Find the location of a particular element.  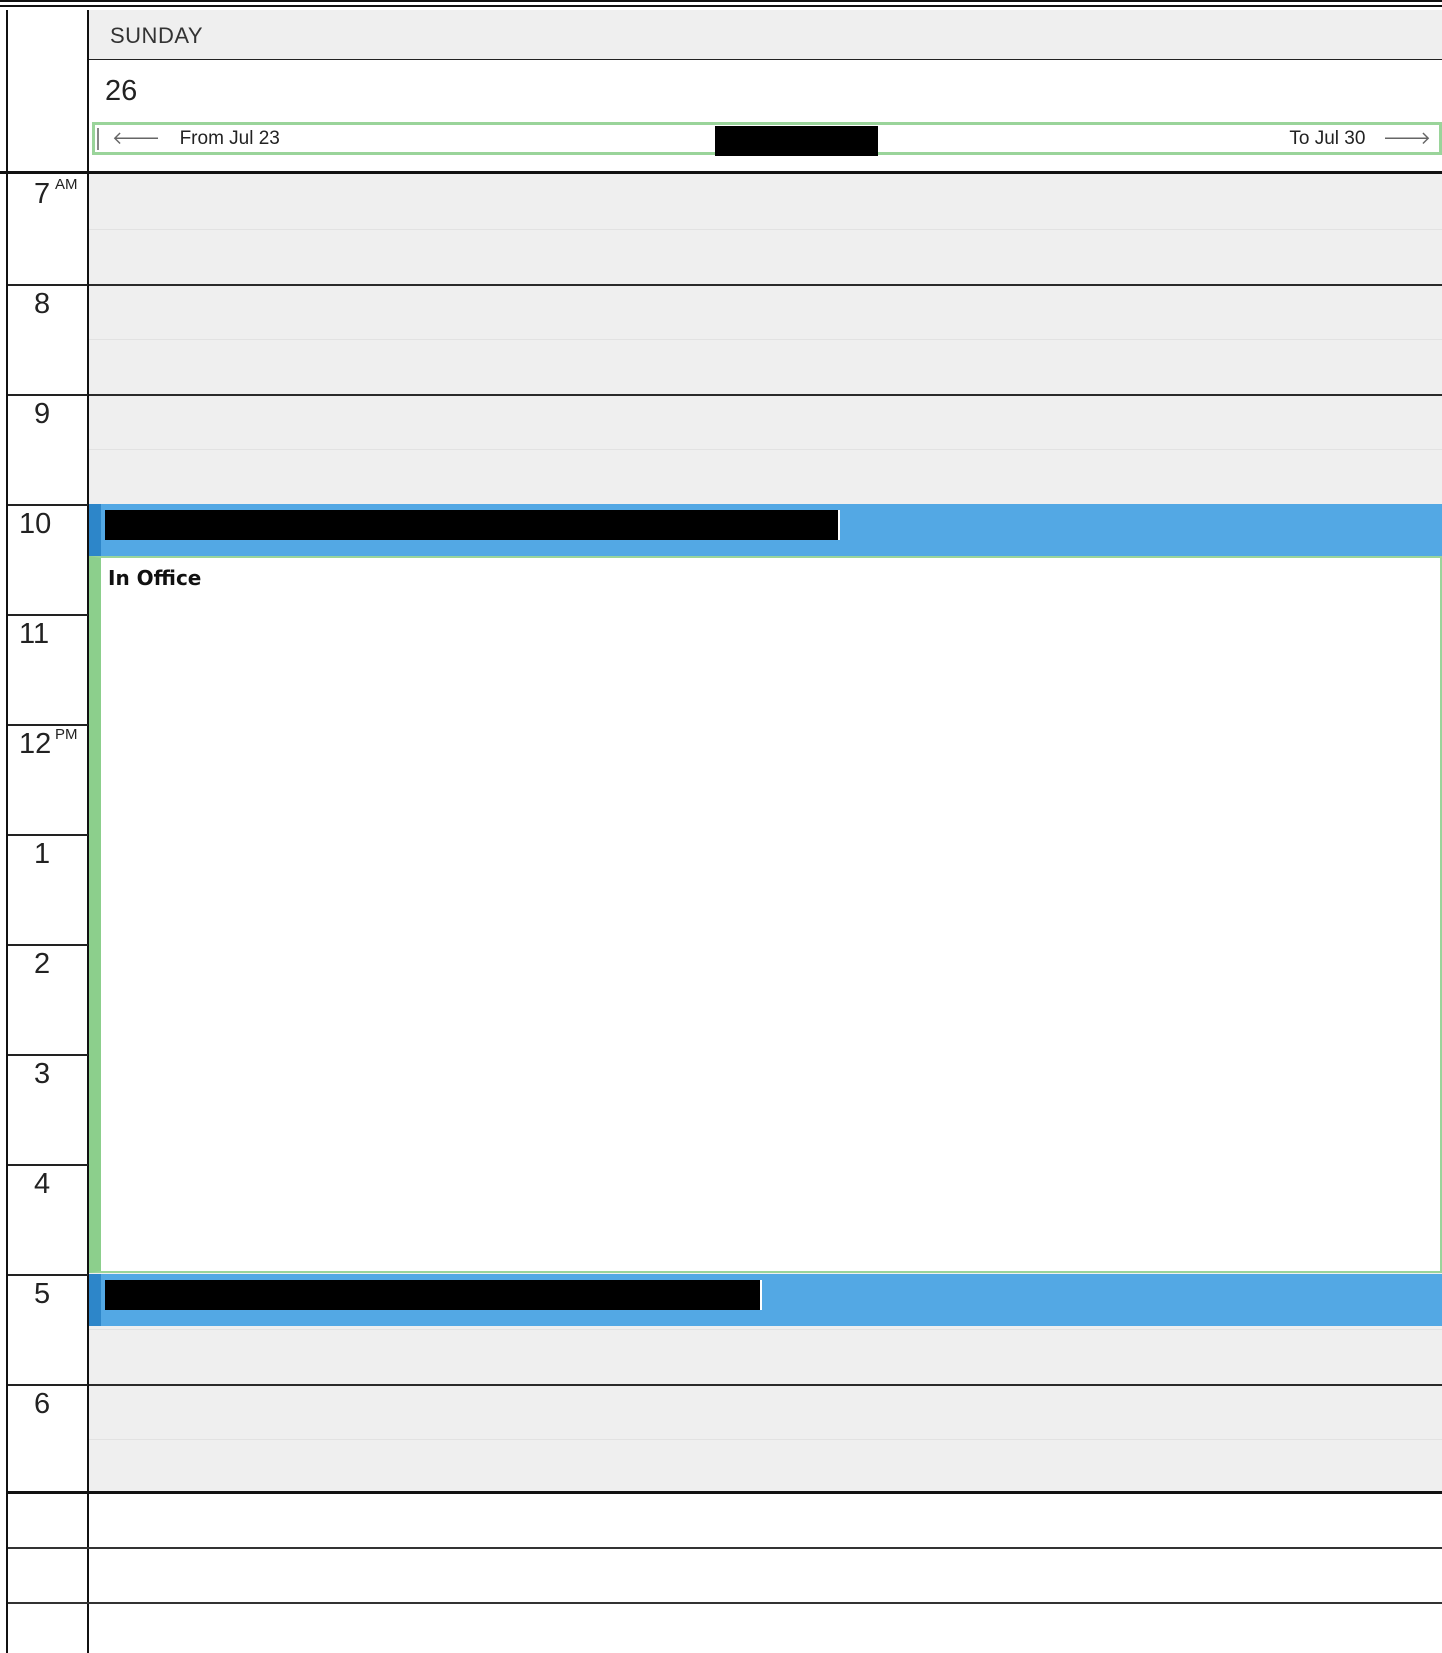

hour-label: 10 is located at coordinates (35, 524).